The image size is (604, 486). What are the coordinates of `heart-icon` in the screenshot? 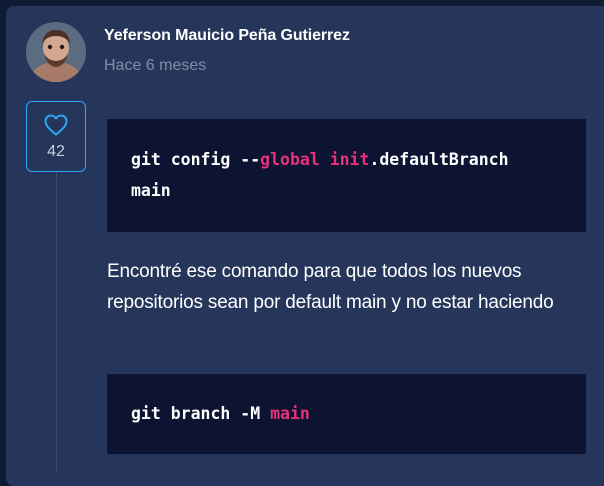 It's located at (56, 127).